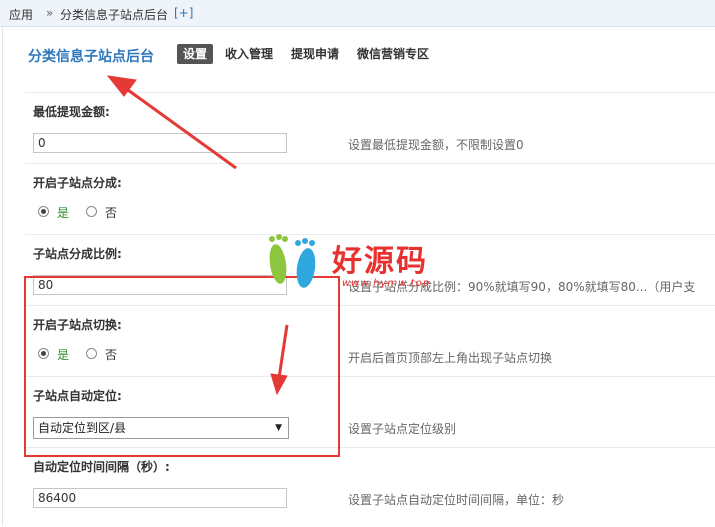 The image size is (715, 527). Describe the element at coordinates (292, 261) in the screenshot. I see `footprints-logo-icon` at that location.